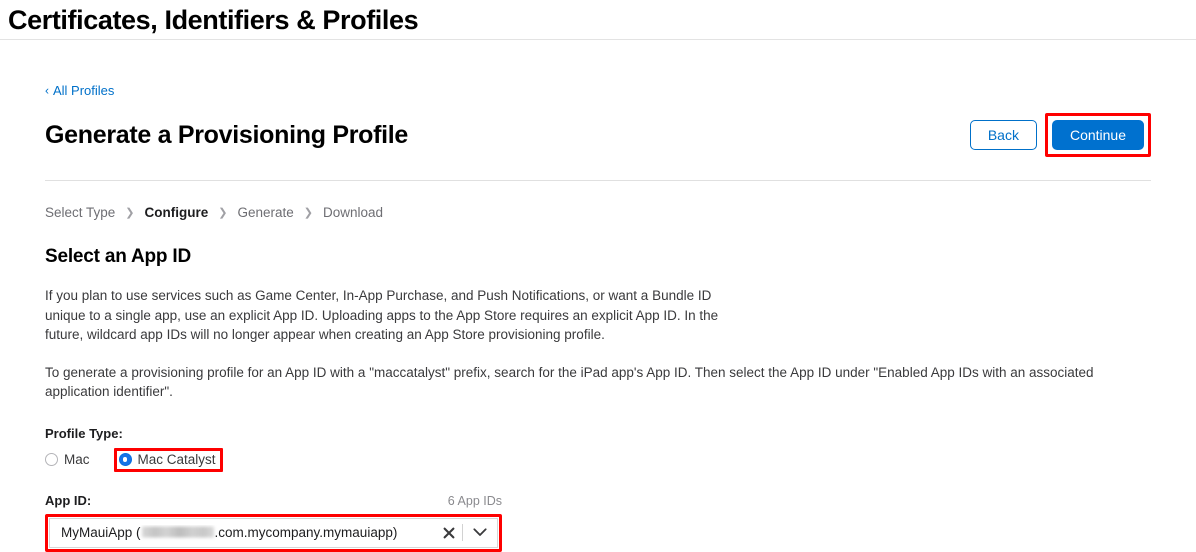  Describe the element at coordinates (176, 459) in the screenshot. I see `radio-label-mac-catalyst: Mac Catalyst` at that location.